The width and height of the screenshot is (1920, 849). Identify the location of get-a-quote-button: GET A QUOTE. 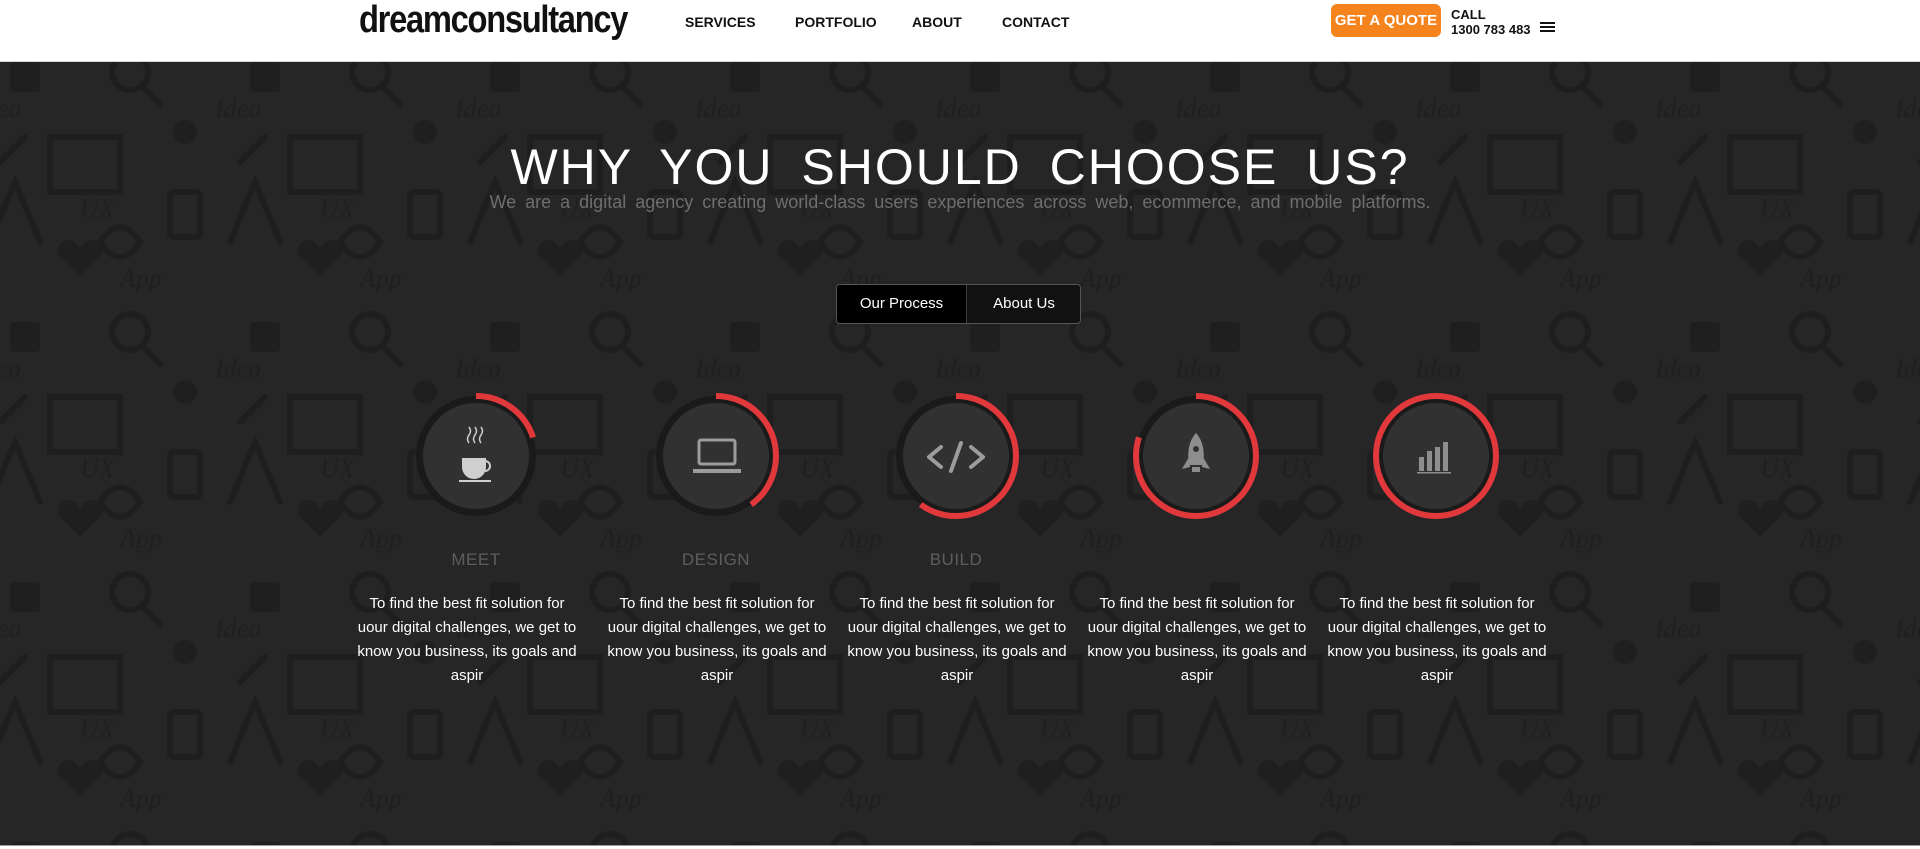
(1386, 20).